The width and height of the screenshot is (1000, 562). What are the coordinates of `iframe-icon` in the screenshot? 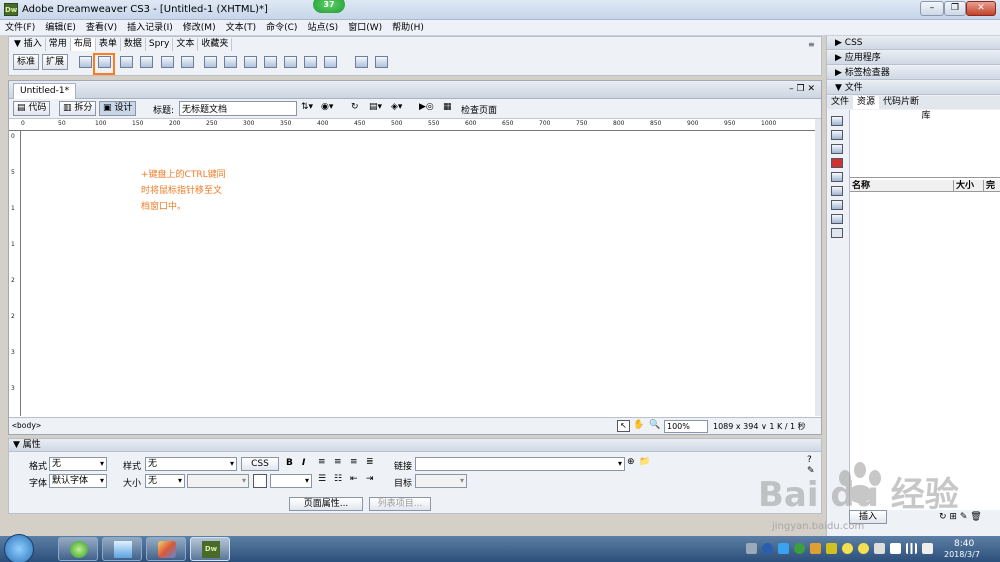 It's located at (310, 62).